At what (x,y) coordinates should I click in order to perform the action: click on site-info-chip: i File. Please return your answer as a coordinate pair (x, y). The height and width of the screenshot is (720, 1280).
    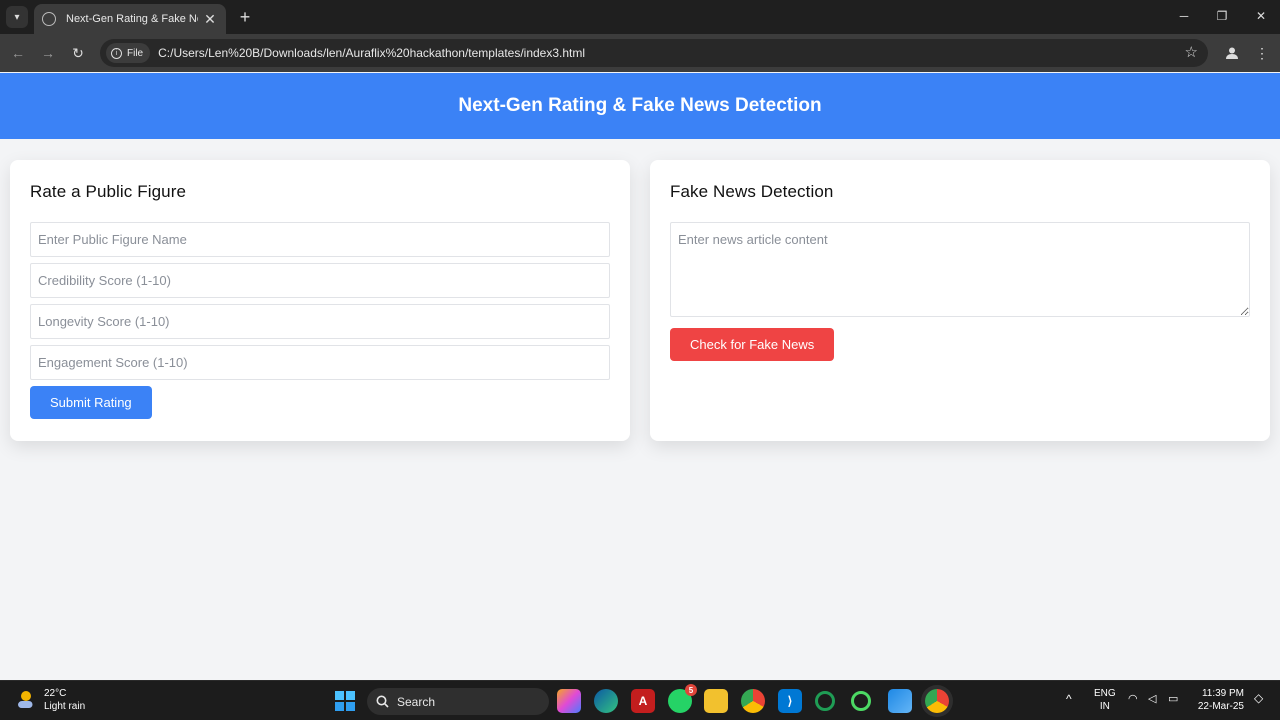
    Looking at the image, I should click on (128, 53).